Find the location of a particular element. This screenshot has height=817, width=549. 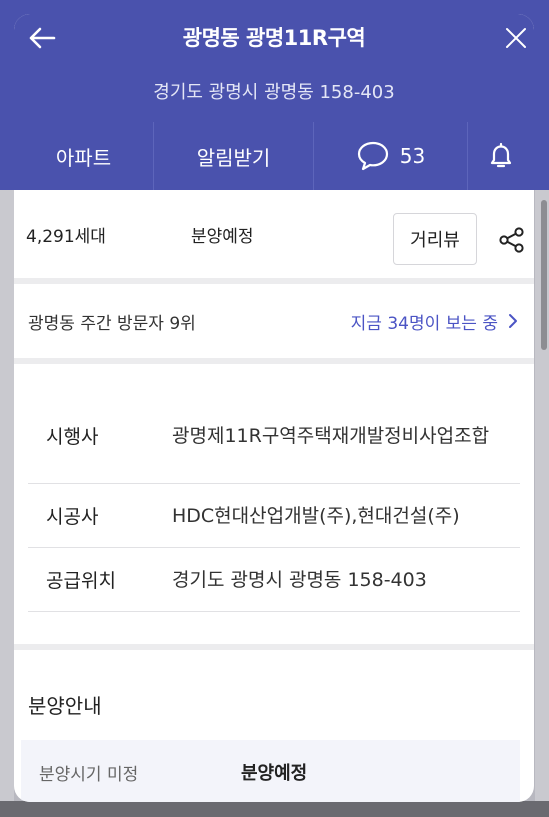

tab-apartment: 아파트 is located at coordinates (84, 156).